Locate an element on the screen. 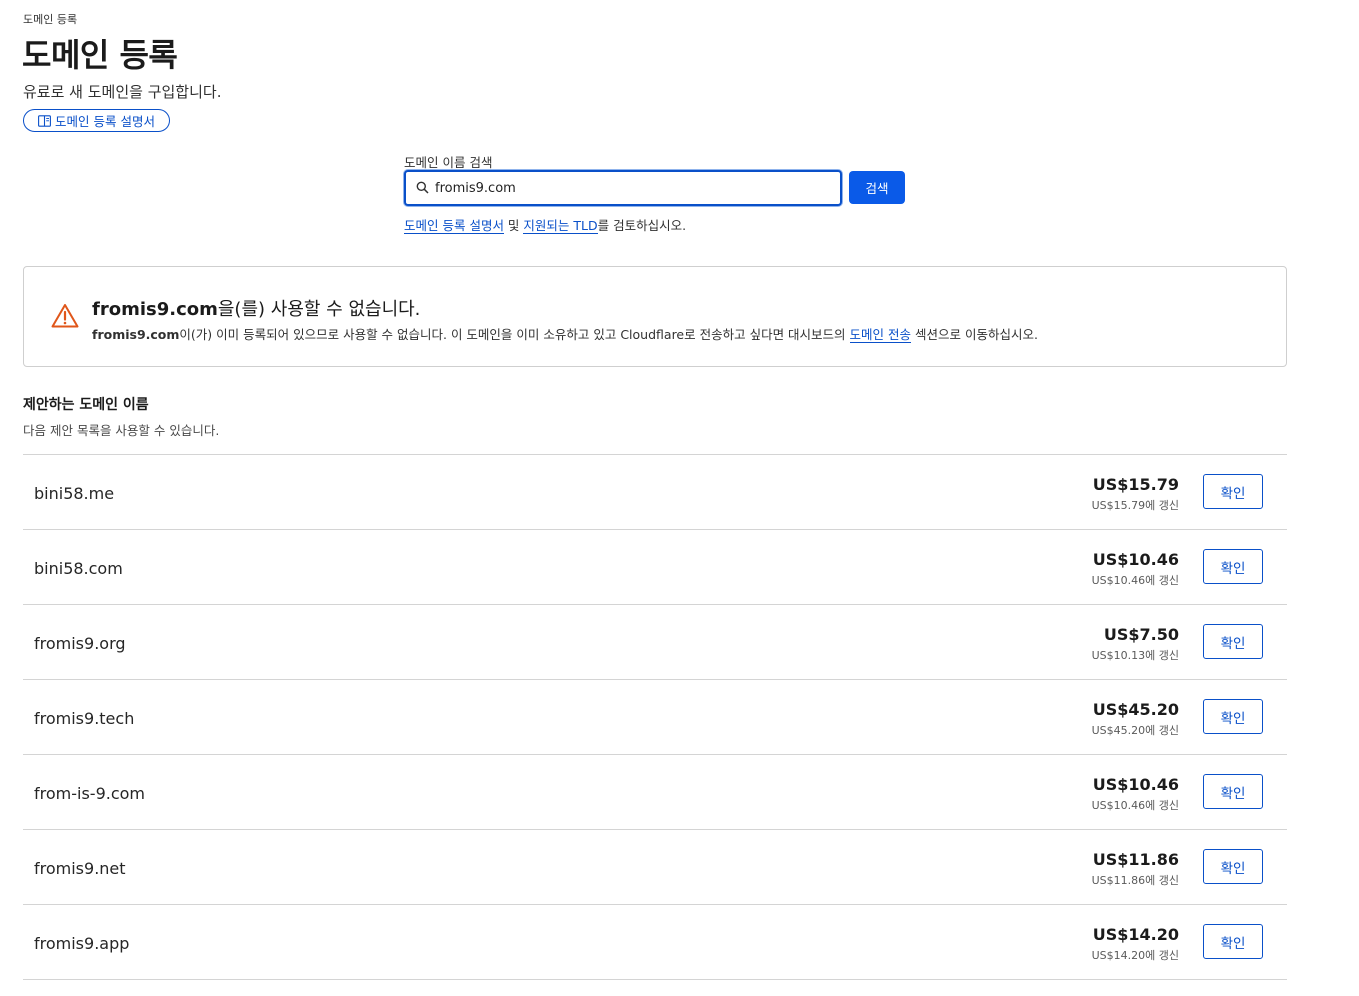 This screenshot has width=1359, height=996. suggestion-row: fromis9.org US$7.50 US$10.13에 갱신 확인 is located at coordinates (655, 642).